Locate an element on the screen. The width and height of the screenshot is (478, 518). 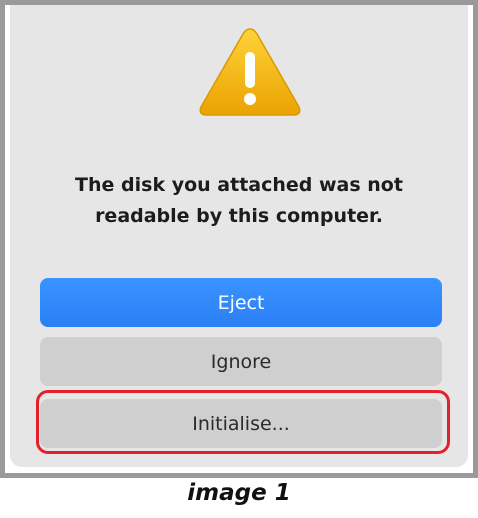
alert-message-line-2: readable by this computer. is located at coordinates (239, 216).